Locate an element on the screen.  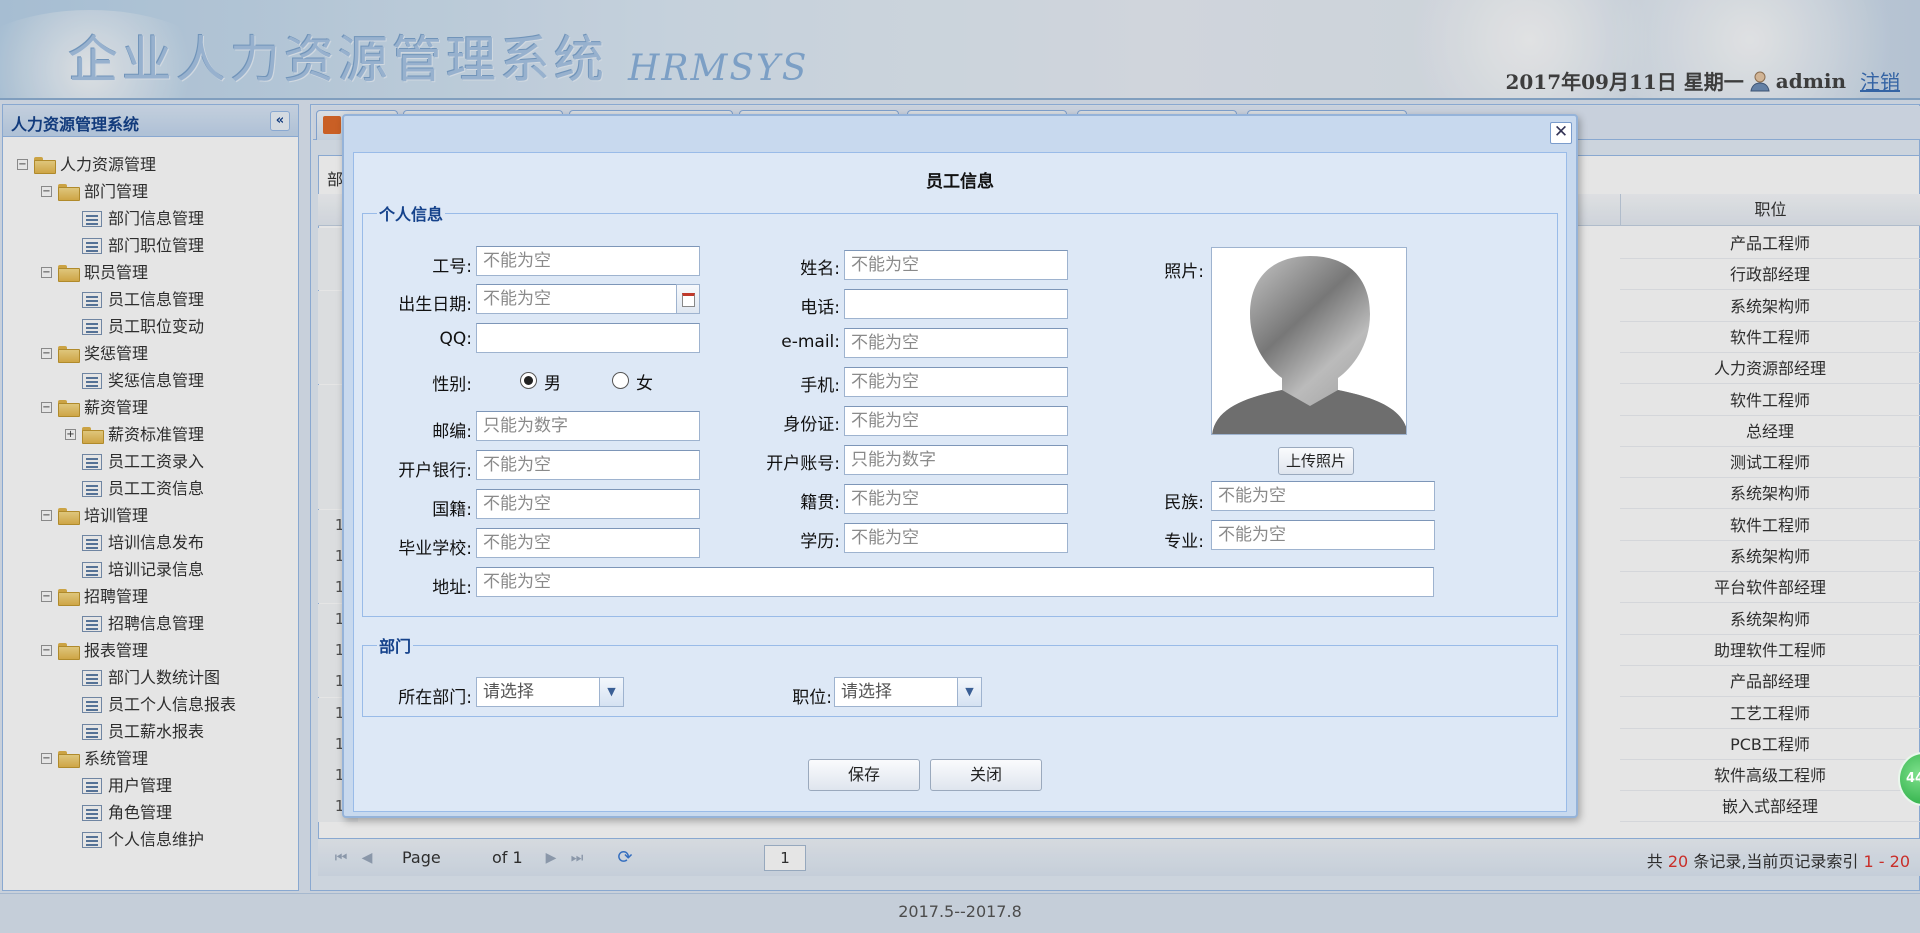
email-input is located at coordinates (956, 343).